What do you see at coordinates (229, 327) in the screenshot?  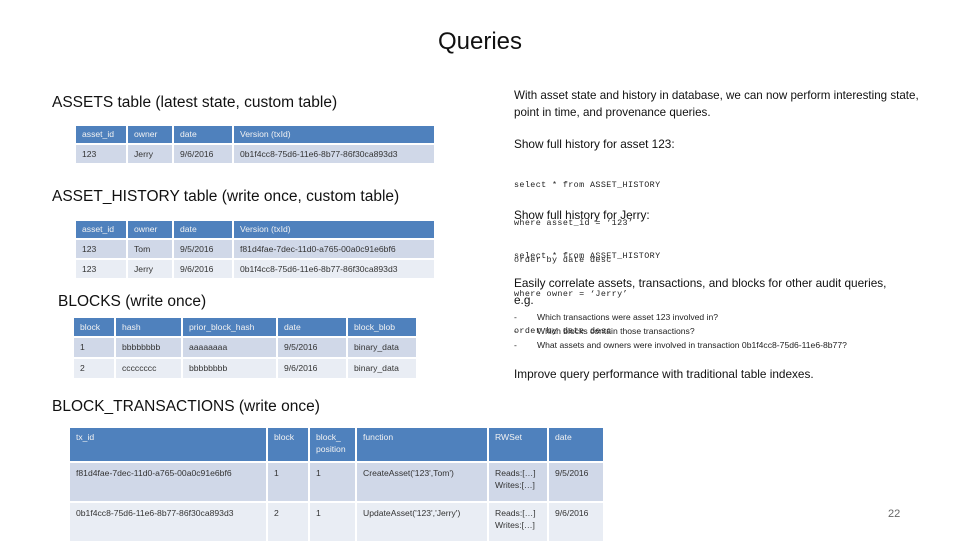 I see `column-header: prior_block_hash` at bounding box center [229, 327].